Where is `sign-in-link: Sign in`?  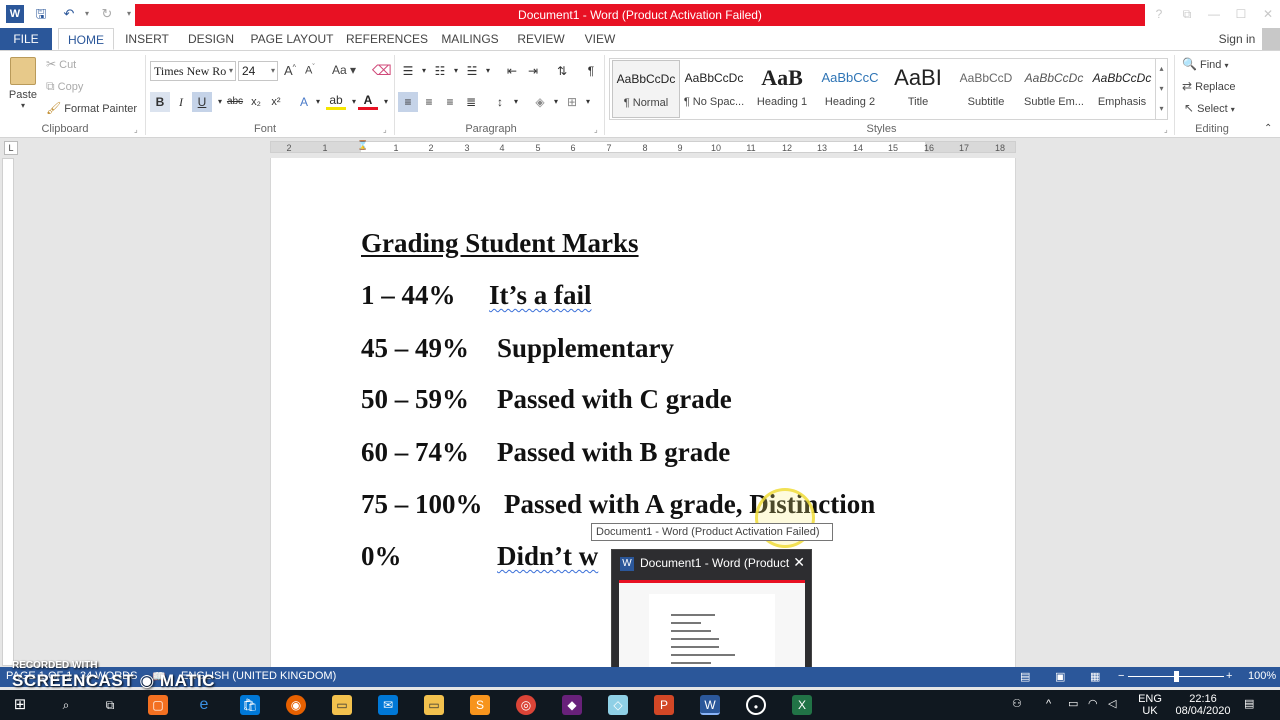
sign-in-link: Sign in is located at coordinates (1237, 39).